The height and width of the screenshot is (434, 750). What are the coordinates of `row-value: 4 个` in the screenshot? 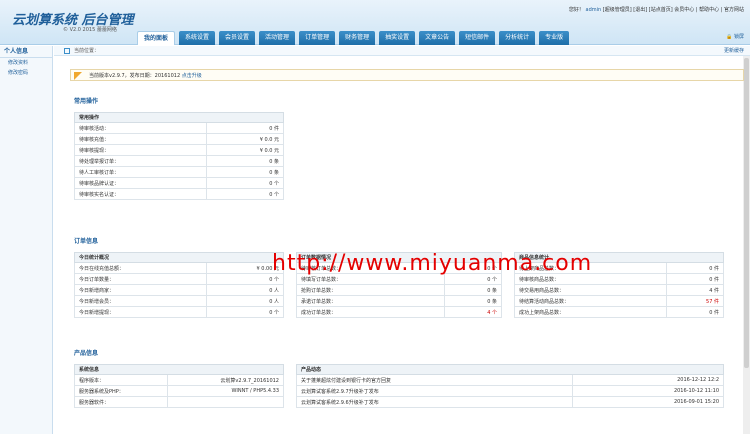 It's located at (473, 312).